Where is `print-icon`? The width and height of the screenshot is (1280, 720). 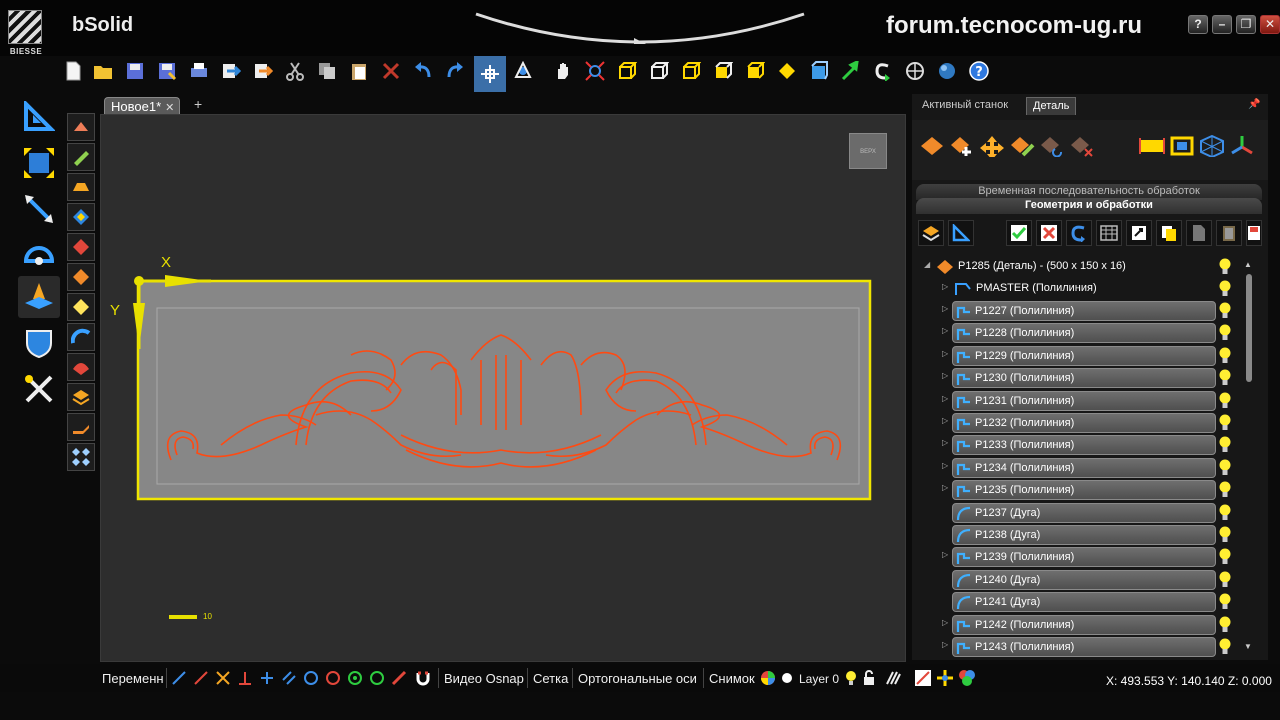 print-icon is located at coordinates (199, 71).